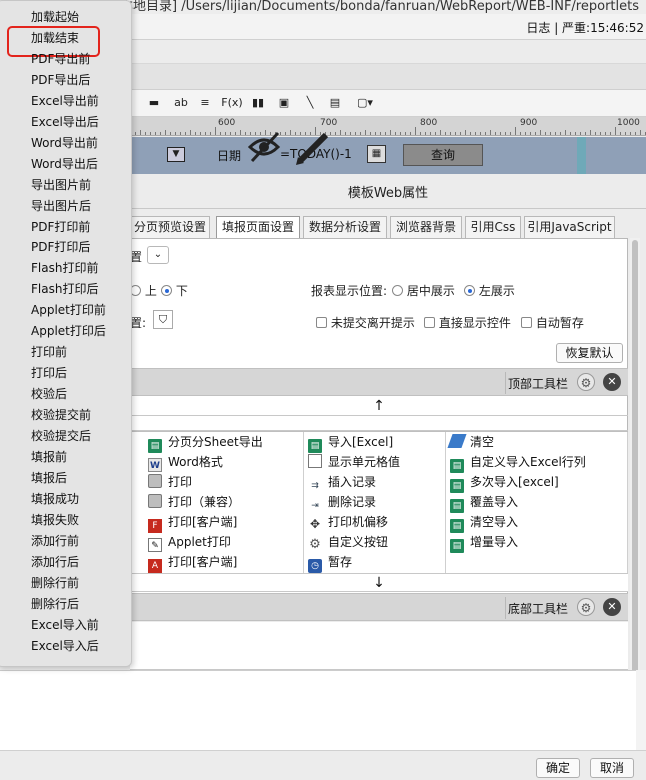  What do you see at coordinates (65, 101) in the screenshot?
I see `menu-item: Excel导出前` at bounding box center [65, 101].